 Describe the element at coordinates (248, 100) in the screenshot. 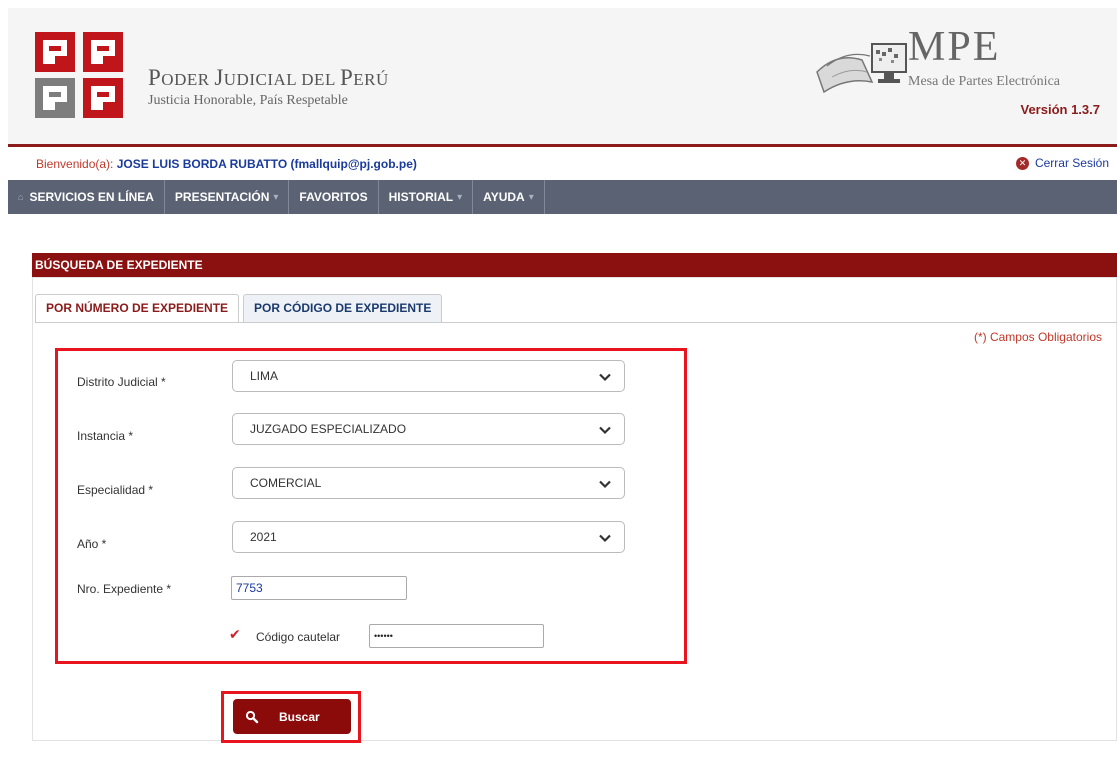

I see `brand-subtitle: Justicia Honorable, País Respetable` at that location.